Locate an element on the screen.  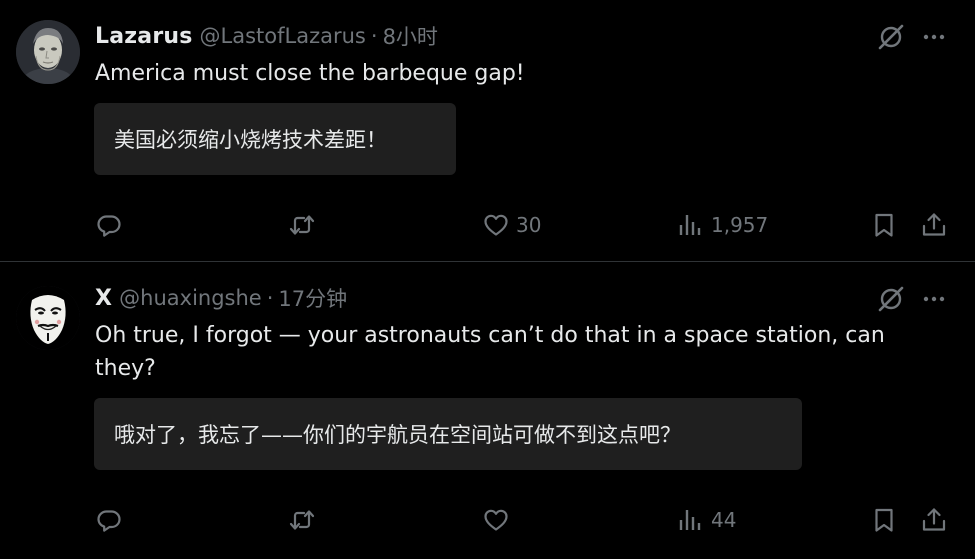
action-bar: 44 is located at coordinates (487, 520).